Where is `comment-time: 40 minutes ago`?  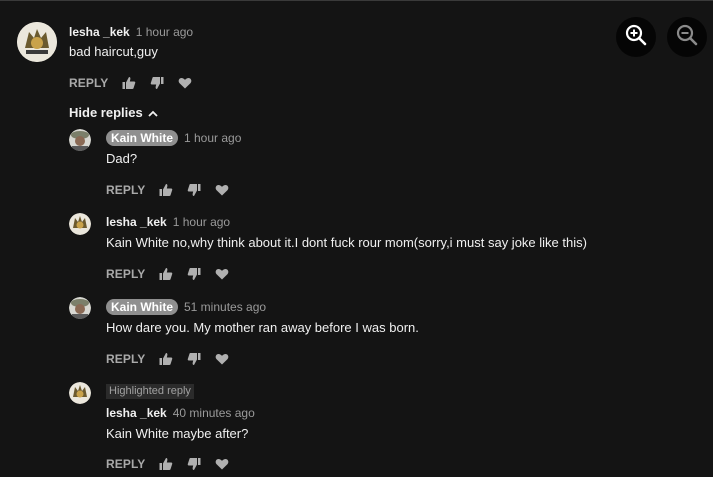
comment-time: 40 minutes ago is located at coordinates (214, 413).